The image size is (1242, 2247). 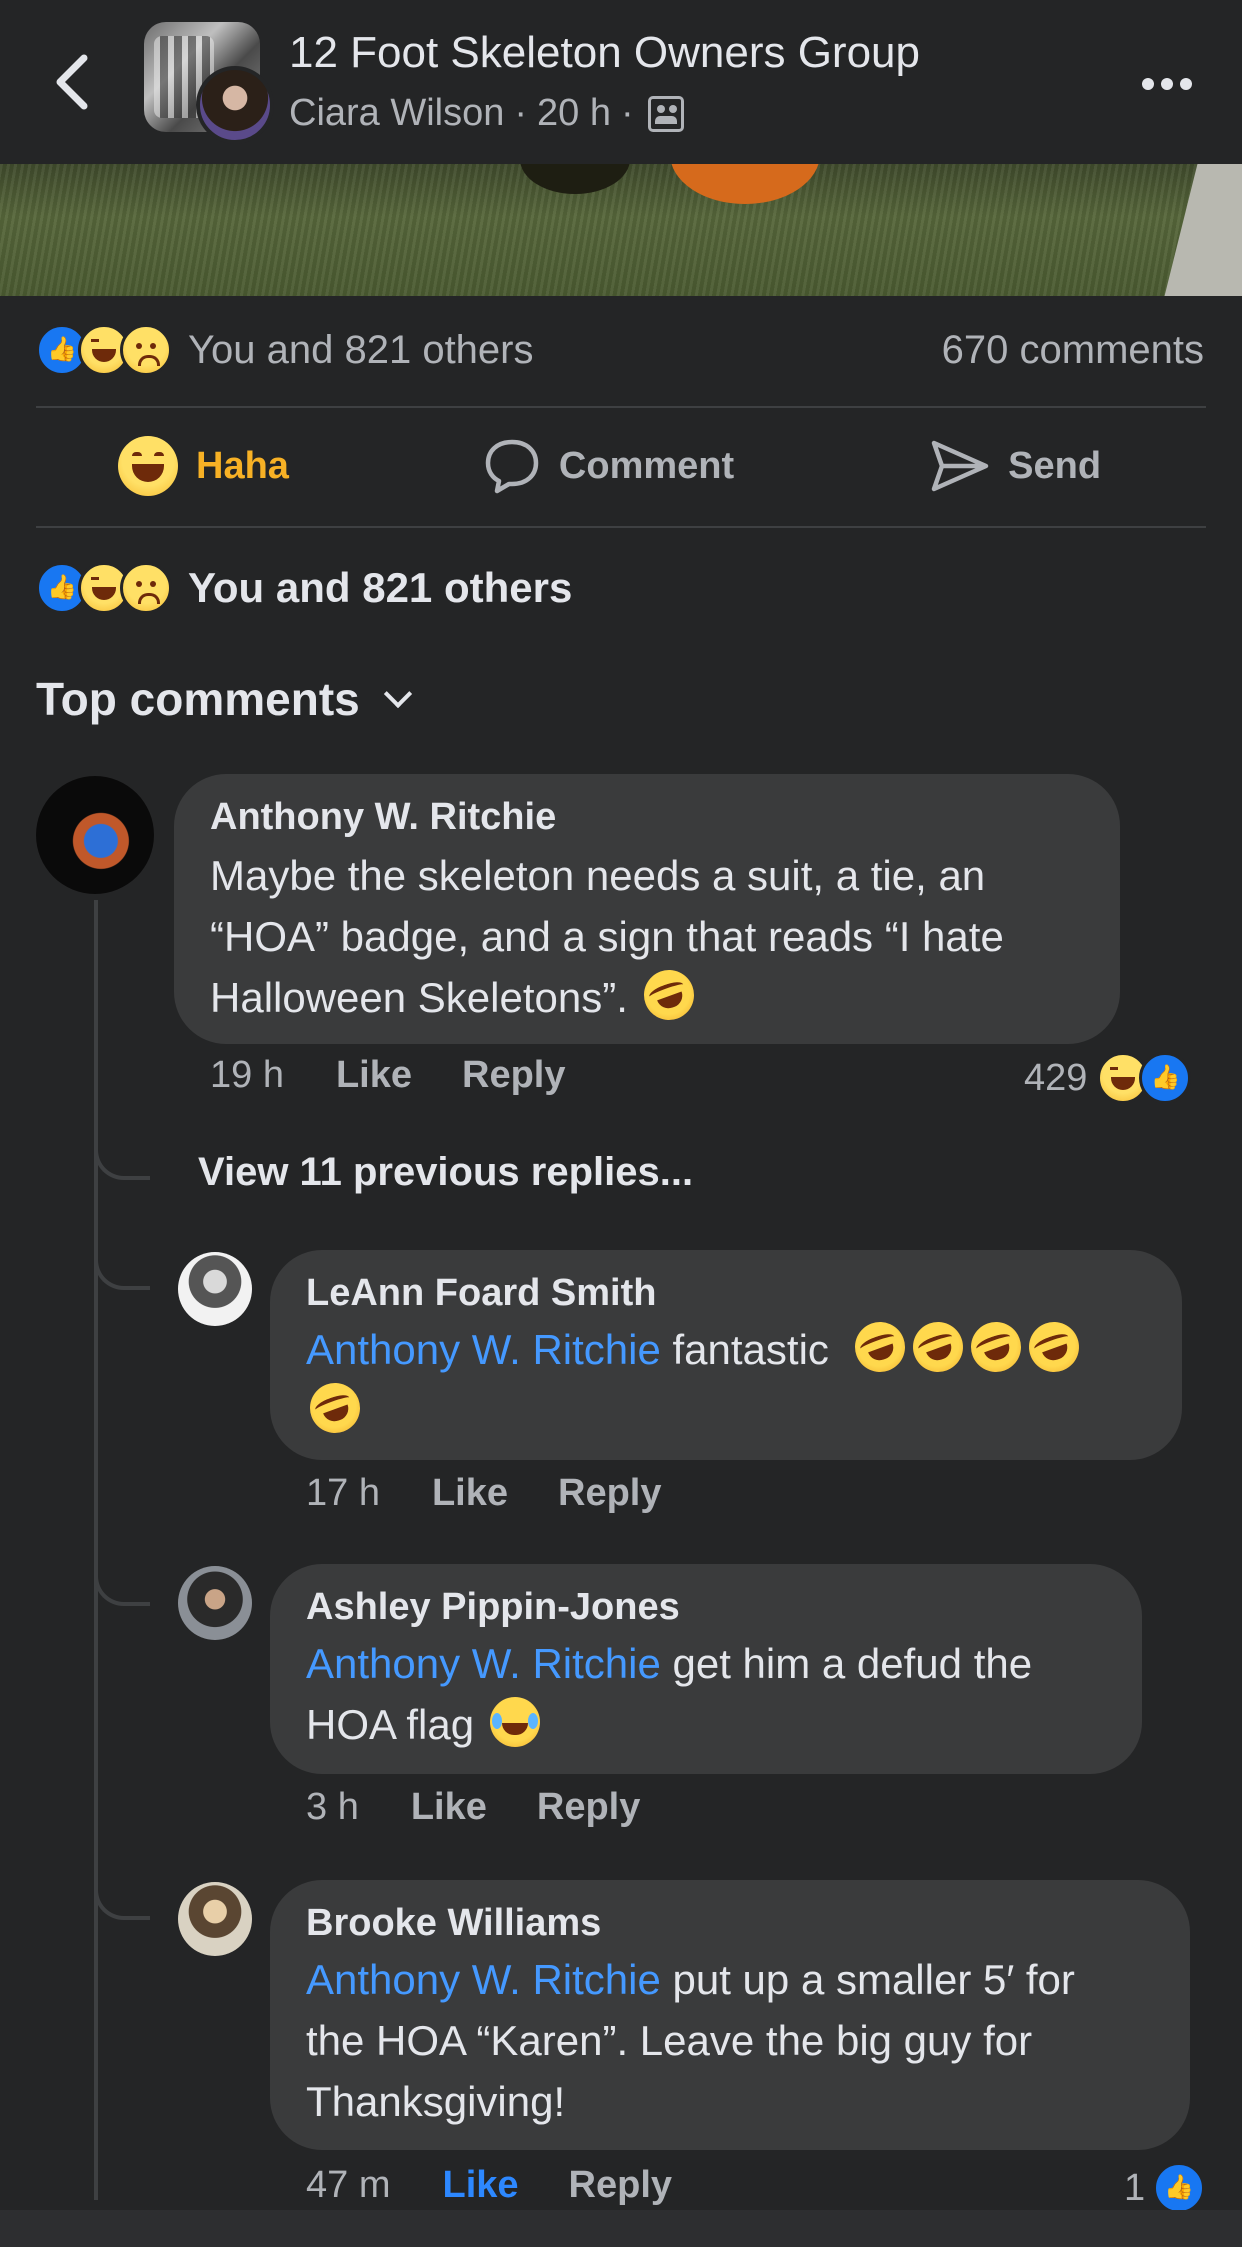 What do you see at coordinates (361, 350) in the screenshot?
I see `reactions-count: You and 821 others` at bounding box center [361, 350].